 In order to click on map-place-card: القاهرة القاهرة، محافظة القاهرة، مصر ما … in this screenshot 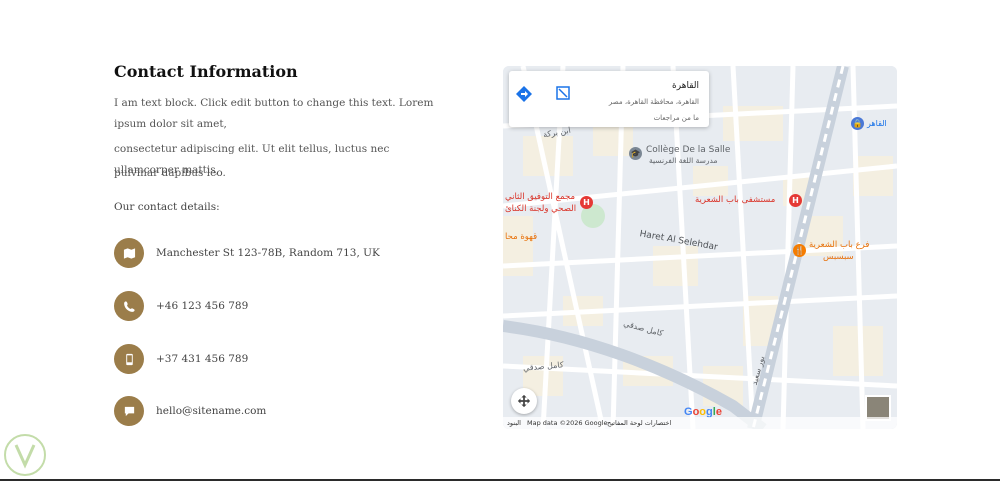, I will do `click(609, 99)`.